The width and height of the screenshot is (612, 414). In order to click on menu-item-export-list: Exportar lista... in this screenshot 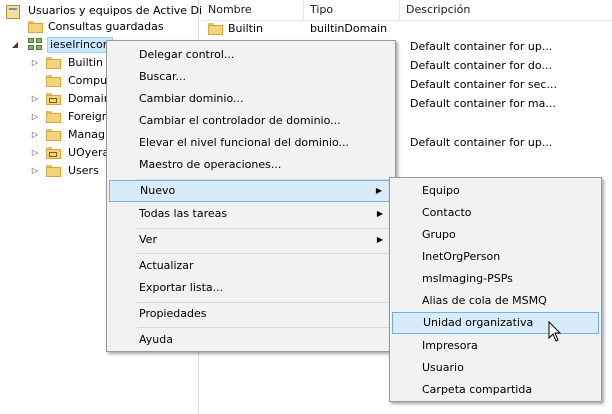, I will do `click(251, 288)`.